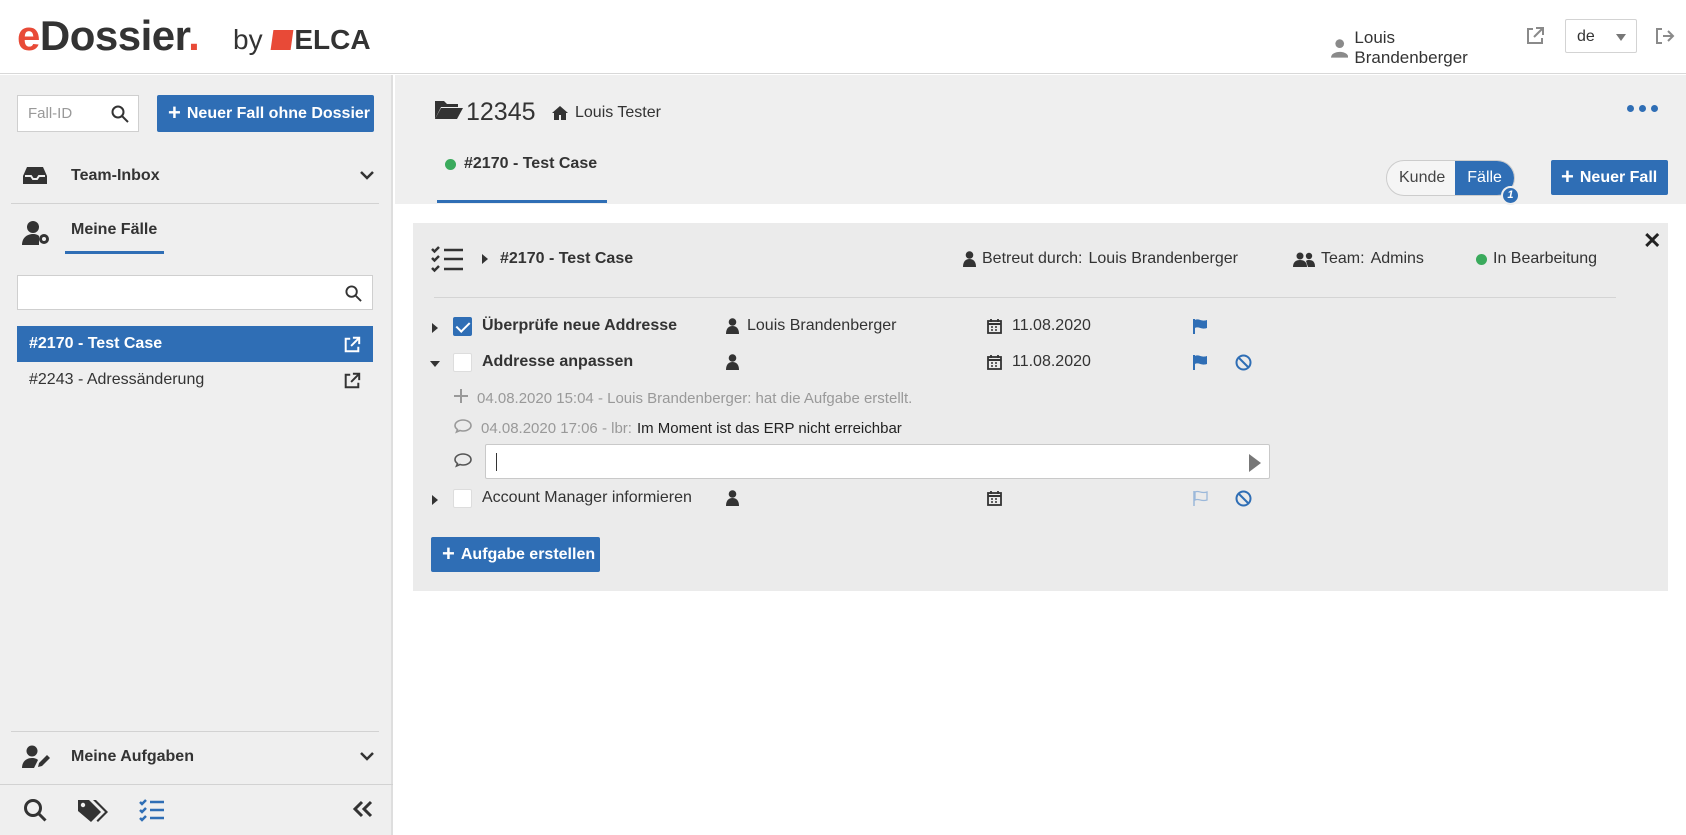 The width and height of the screenshot is (1686, 835). Describe the element at coordinates (558, 361) in the screenshot. I see `task-name: Addresse anpassen` at that location.